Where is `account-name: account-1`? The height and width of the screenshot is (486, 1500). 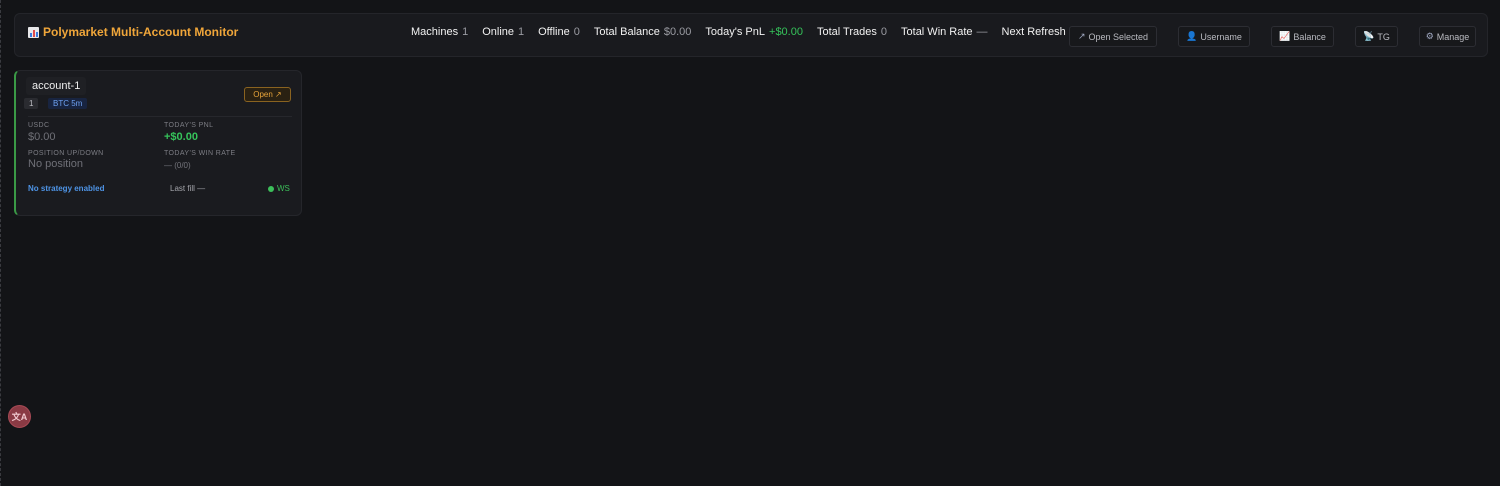 account-name: account-1 is located at coordinates (56, 86).